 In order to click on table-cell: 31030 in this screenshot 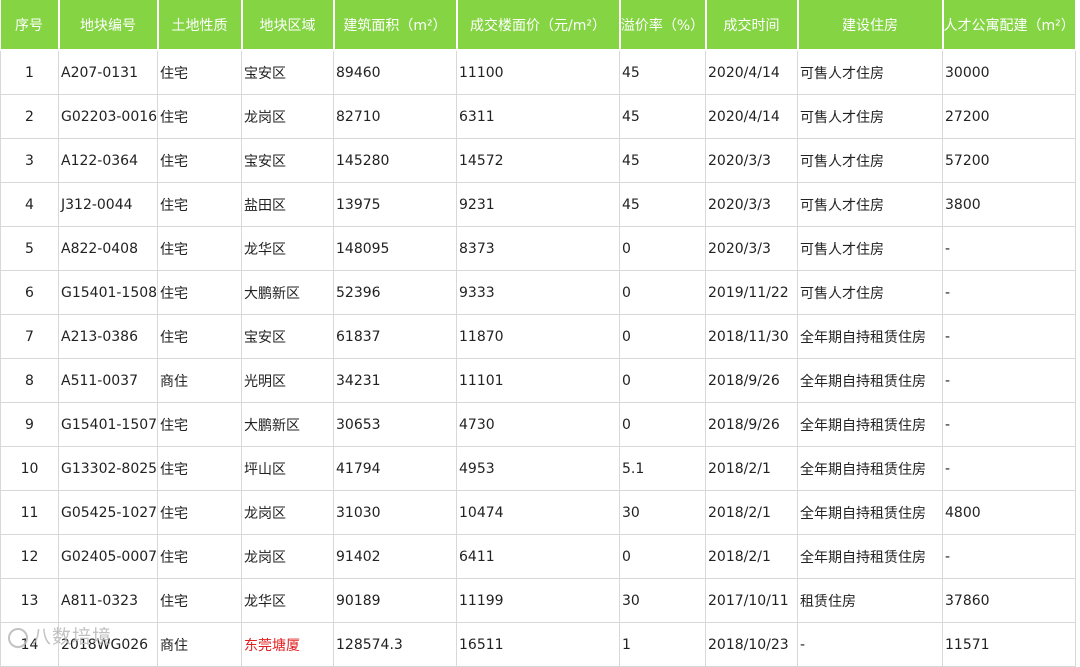, I will do `click(395, 512)`.